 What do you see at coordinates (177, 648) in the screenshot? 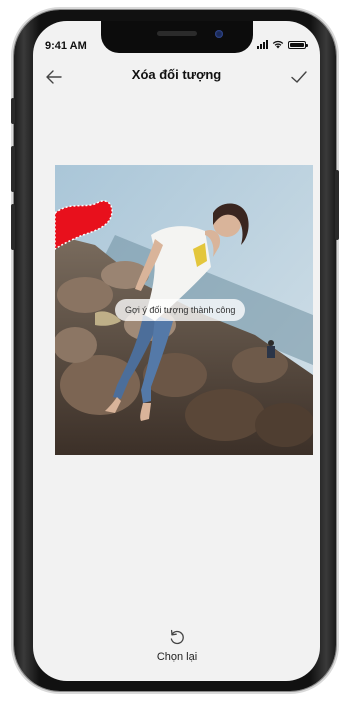
I see `reset-selection-button: Chọn lại` at bounding box center [177, 648].